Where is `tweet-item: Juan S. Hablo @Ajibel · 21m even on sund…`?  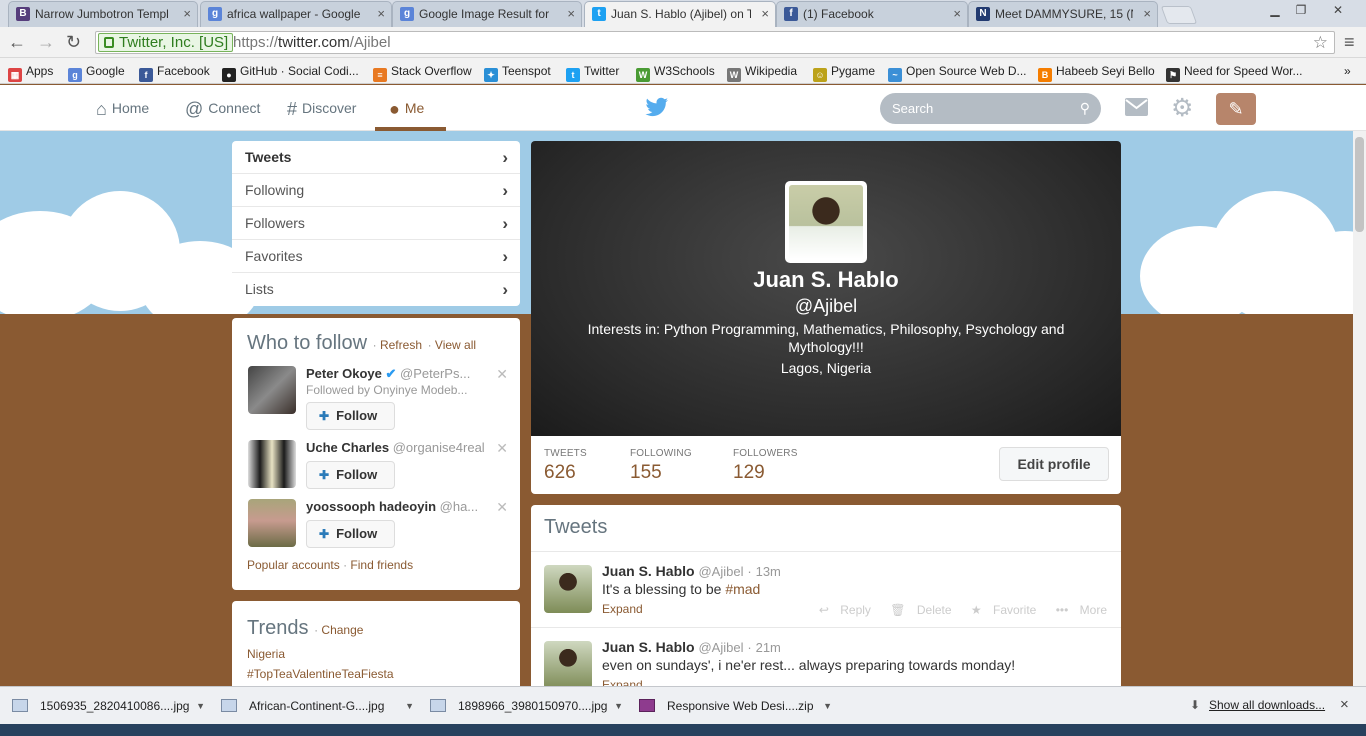
tweet-item: Juan S. Hablo @Ajibel · 21m even on sund… is located at coordinates (826, 656).